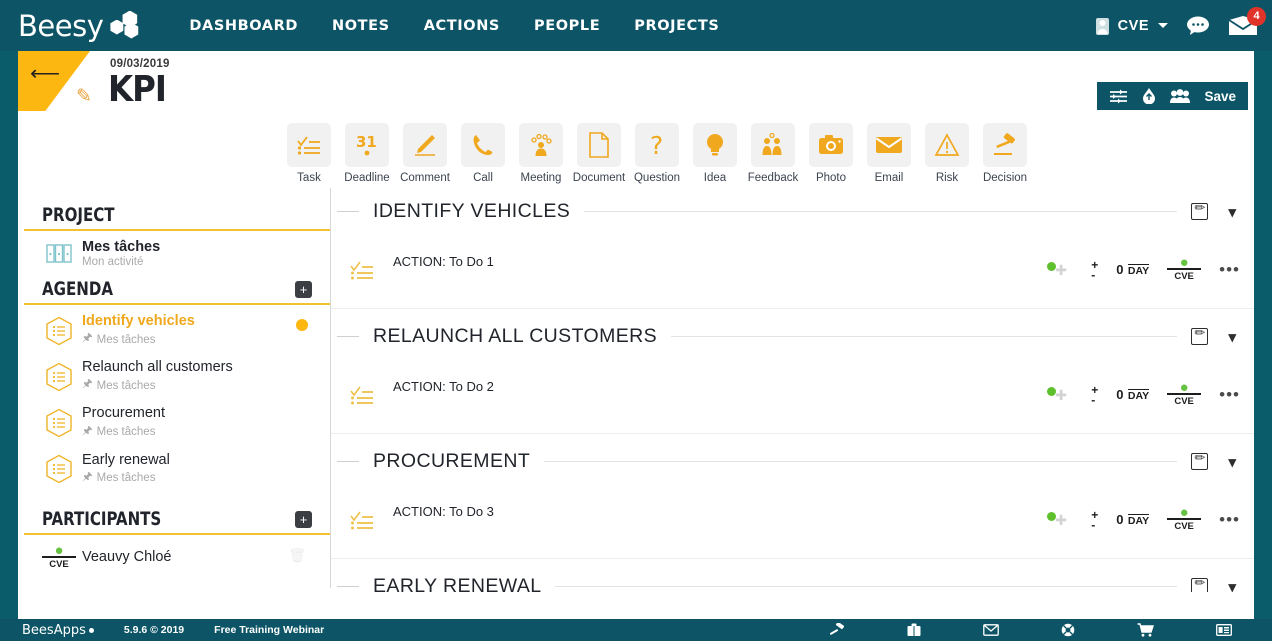  What do you see at coordinates (177, 374) in the screenshot?
I see `sidebar-item-relaunch-all-customers: Relaunch all customers 🖈 Mes tâches` at bounding box center [177, 374].